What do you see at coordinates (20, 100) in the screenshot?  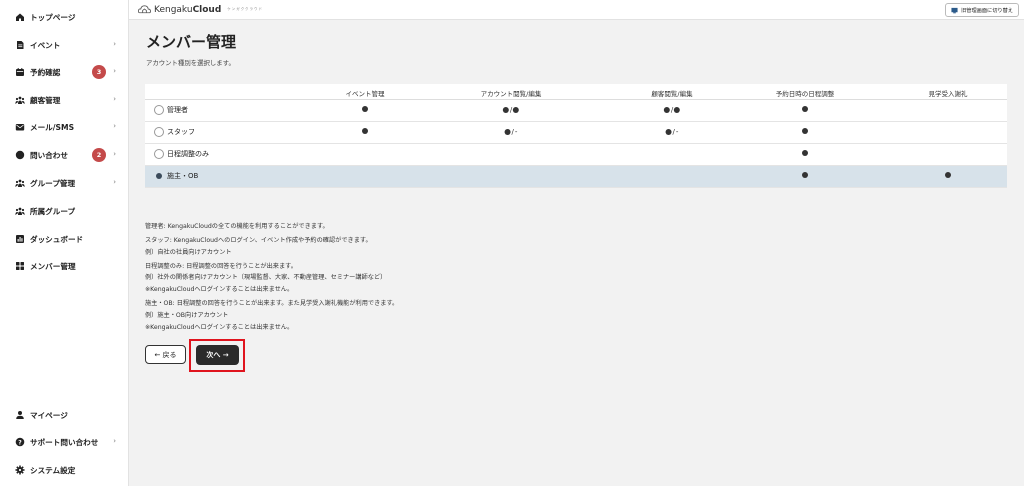 I see `users-icon` at bounding box center [20, 100].